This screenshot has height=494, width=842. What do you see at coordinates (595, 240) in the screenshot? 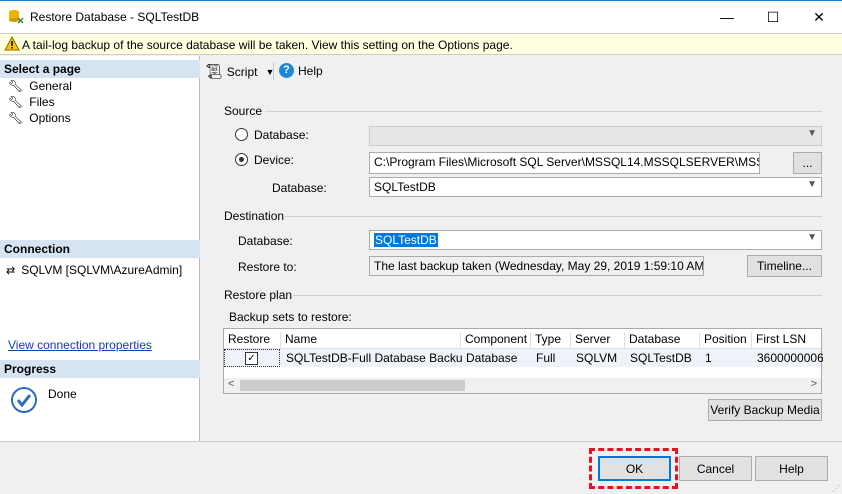
I see `destination-database-select: SQLTestDB ▼` at bounding box center [595, 240].